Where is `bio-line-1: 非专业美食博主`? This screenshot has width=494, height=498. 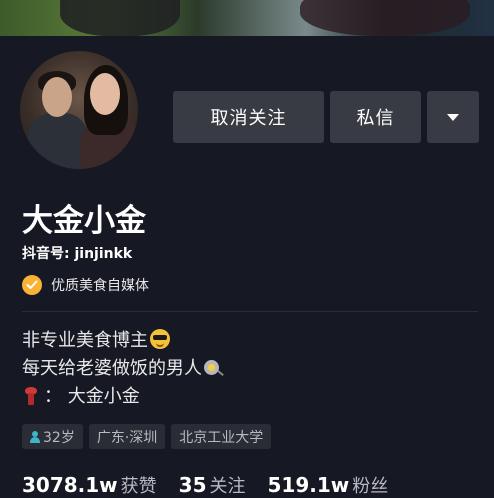 bio-line-1: 非专业美食博主 is located at coordinates (96, 339).